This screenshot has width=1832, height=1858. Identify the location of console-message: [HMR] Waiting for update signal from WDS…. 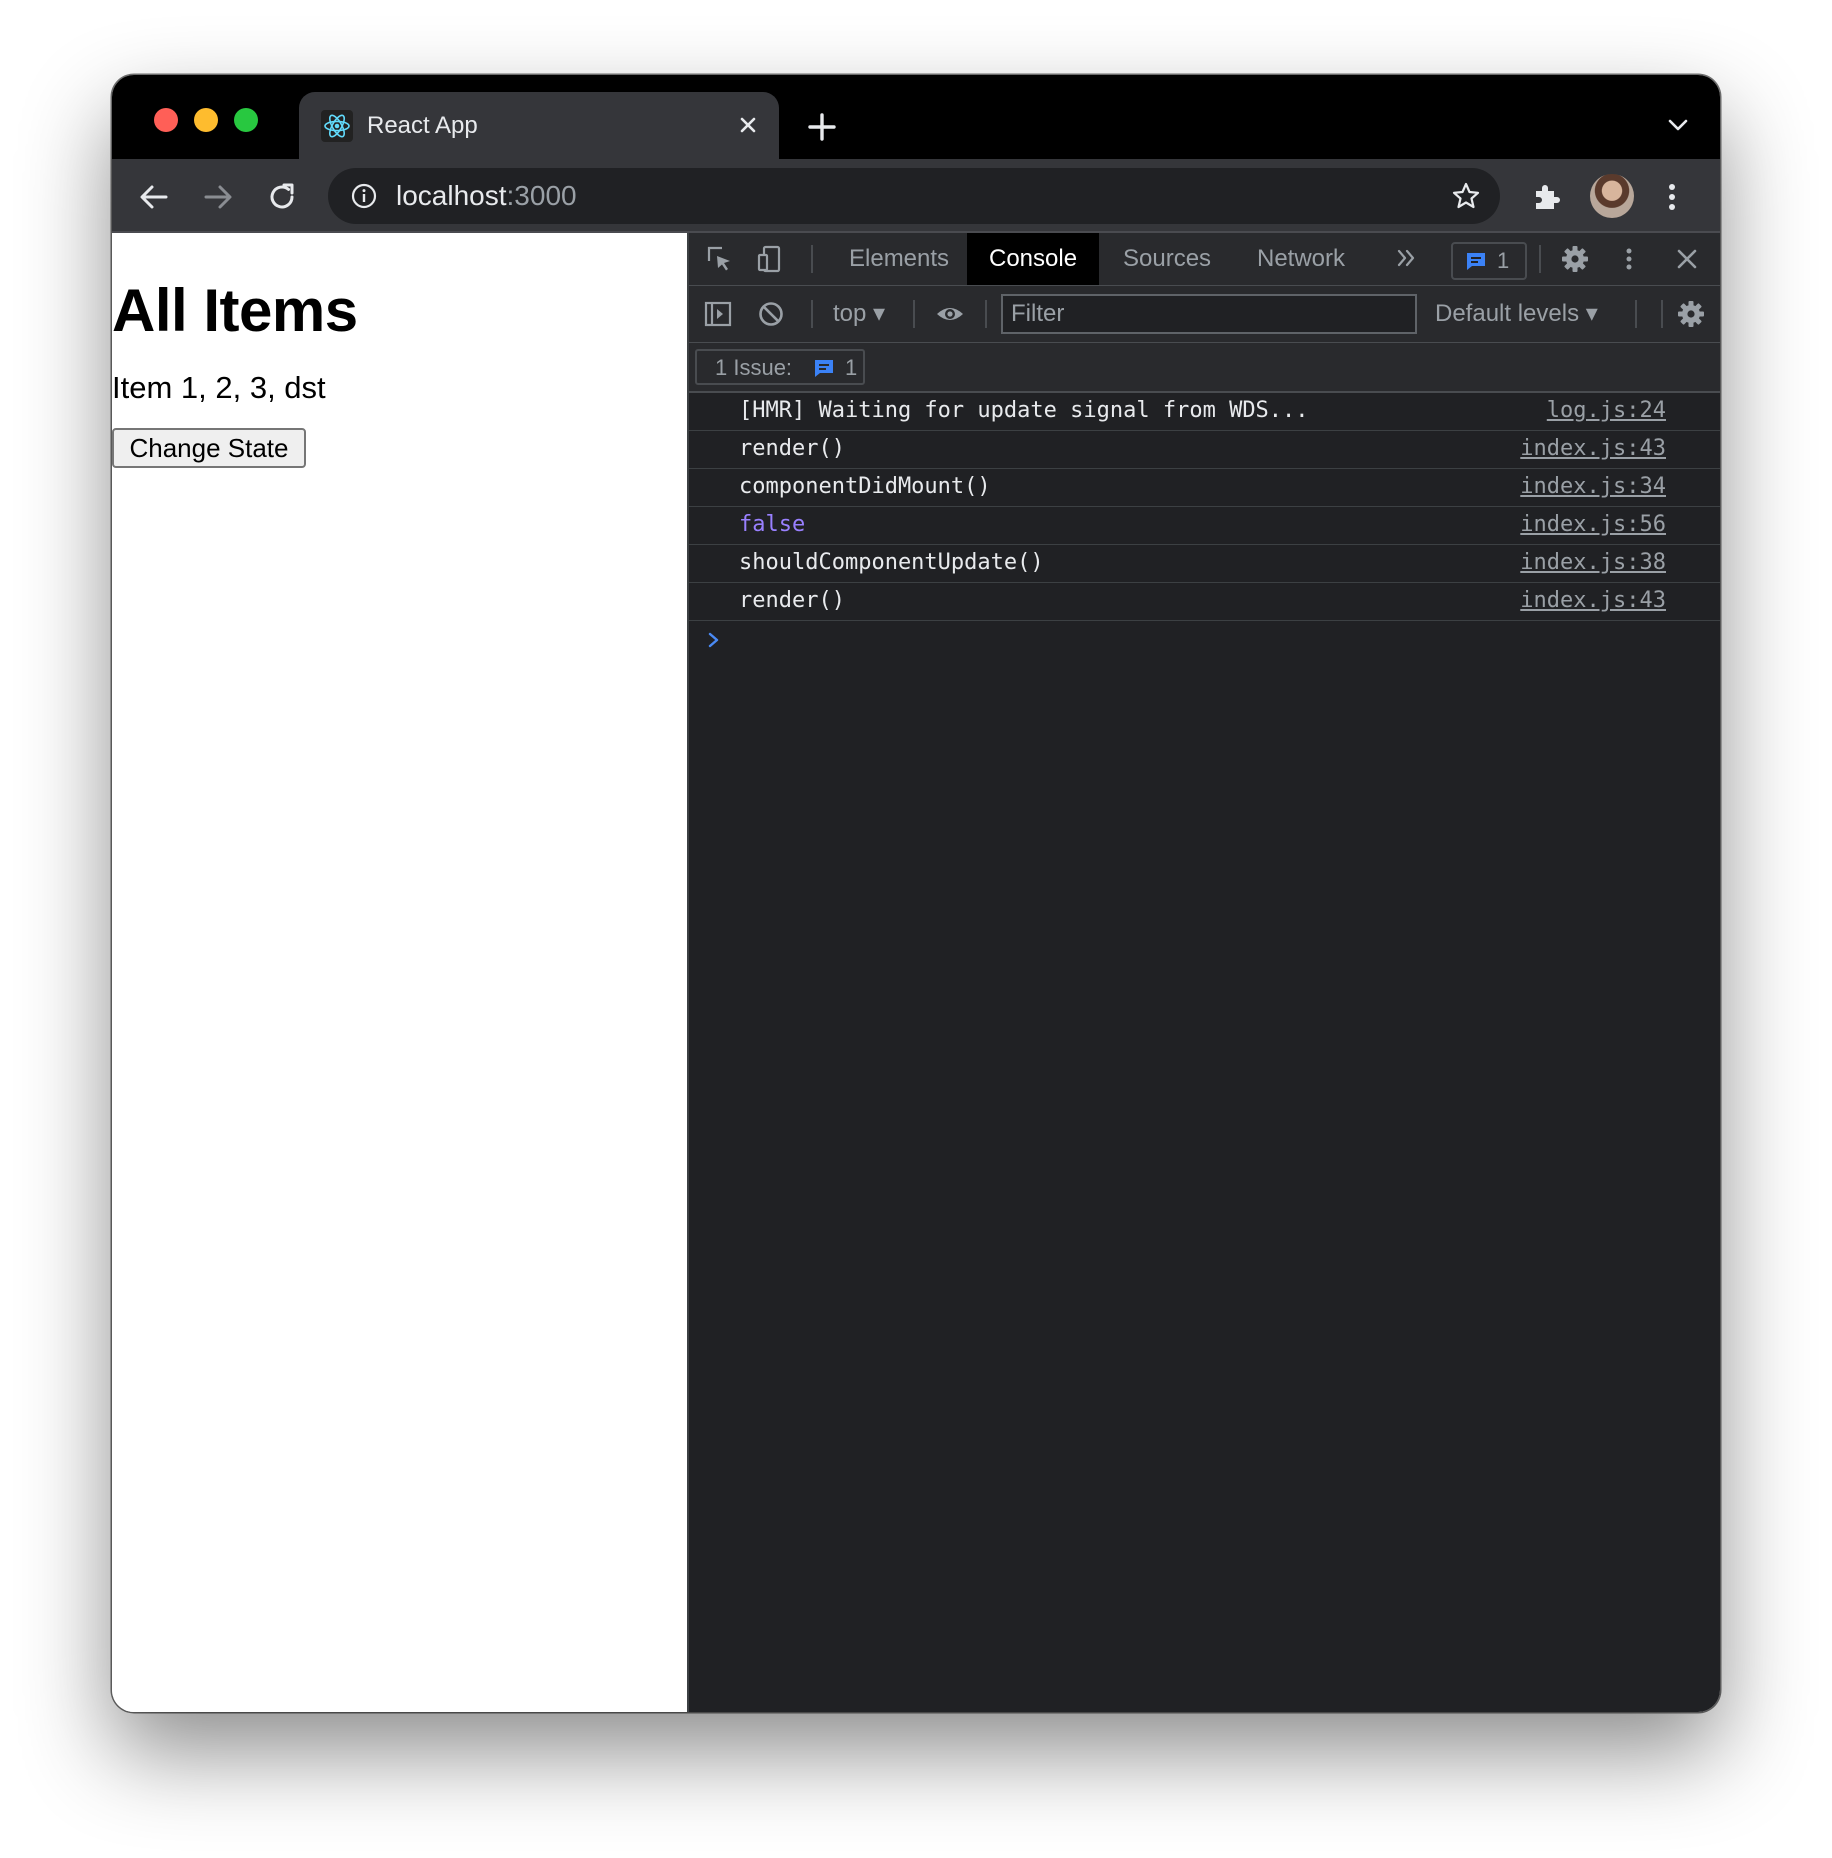
(1204, 412).